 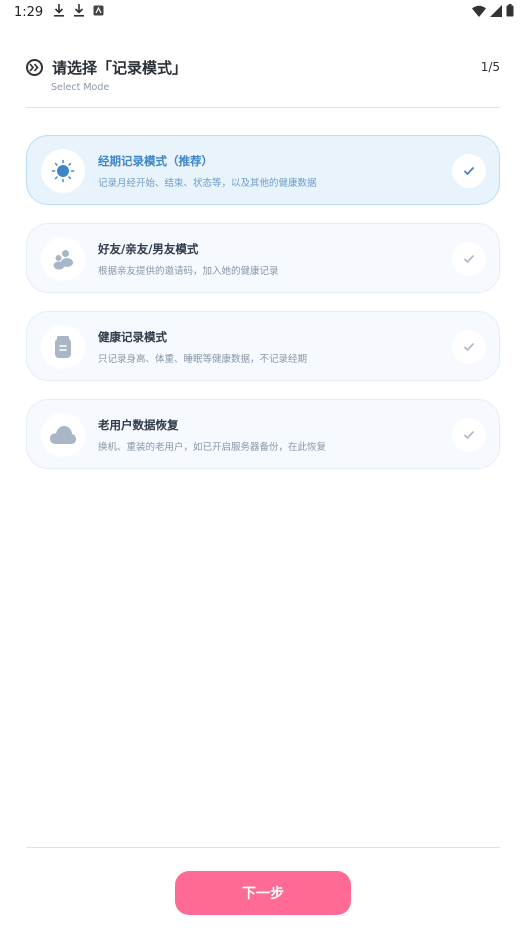 What do you see at coordinates (490, 67) in the screenshot?
I see `step-indicator: 1/5` at bounding box center [490, 67].